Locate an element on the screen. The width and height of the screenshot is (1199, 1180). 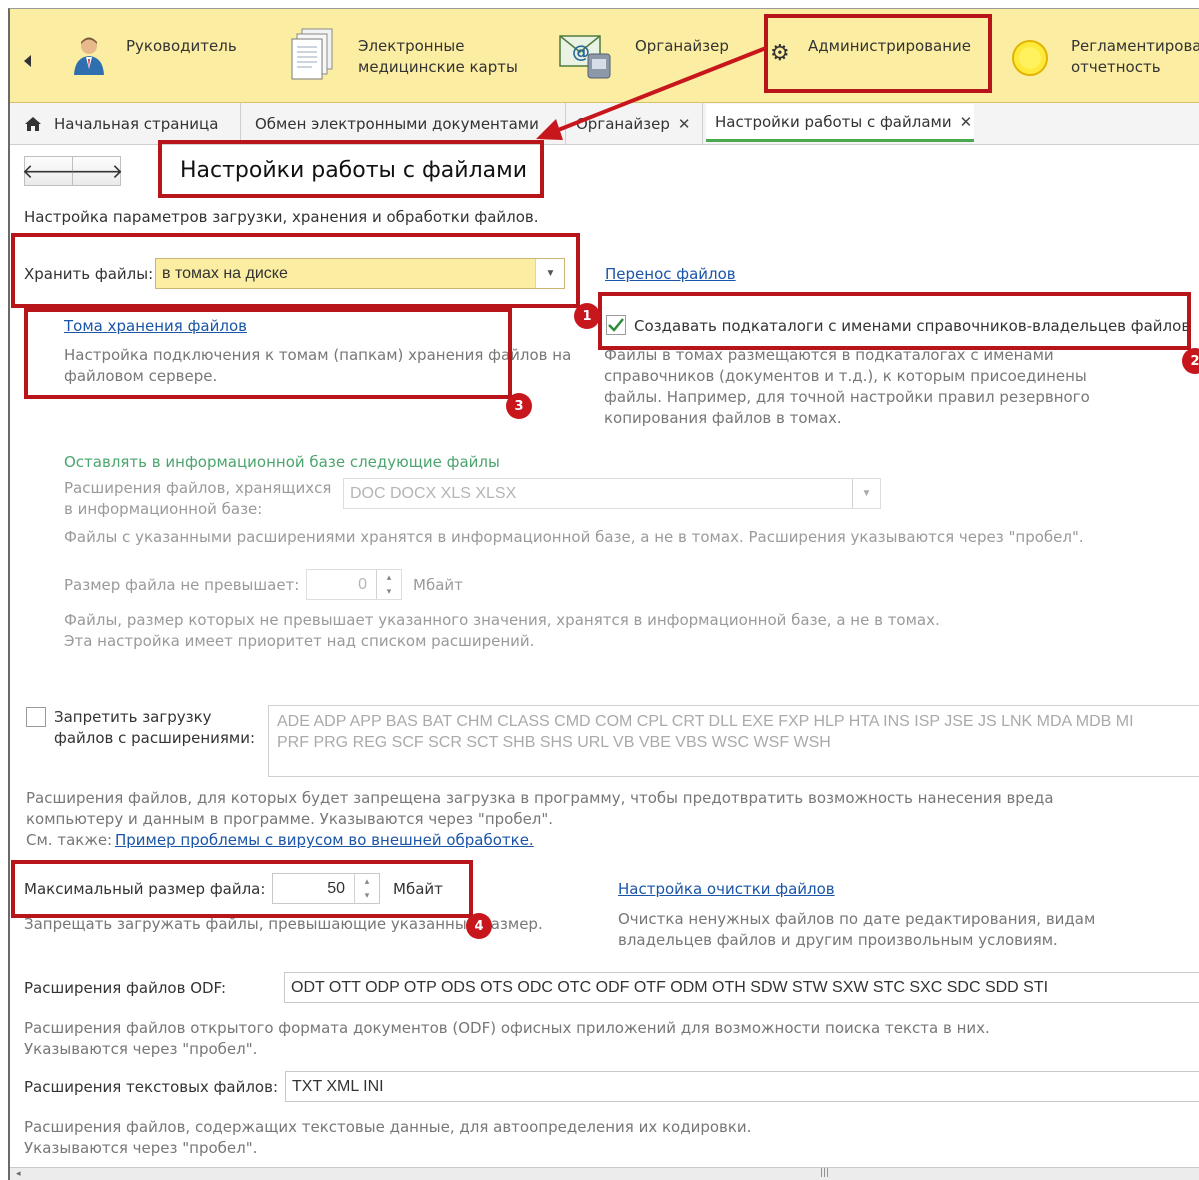
annotation-badge-4: 4 is located at coordinates (479, 926).